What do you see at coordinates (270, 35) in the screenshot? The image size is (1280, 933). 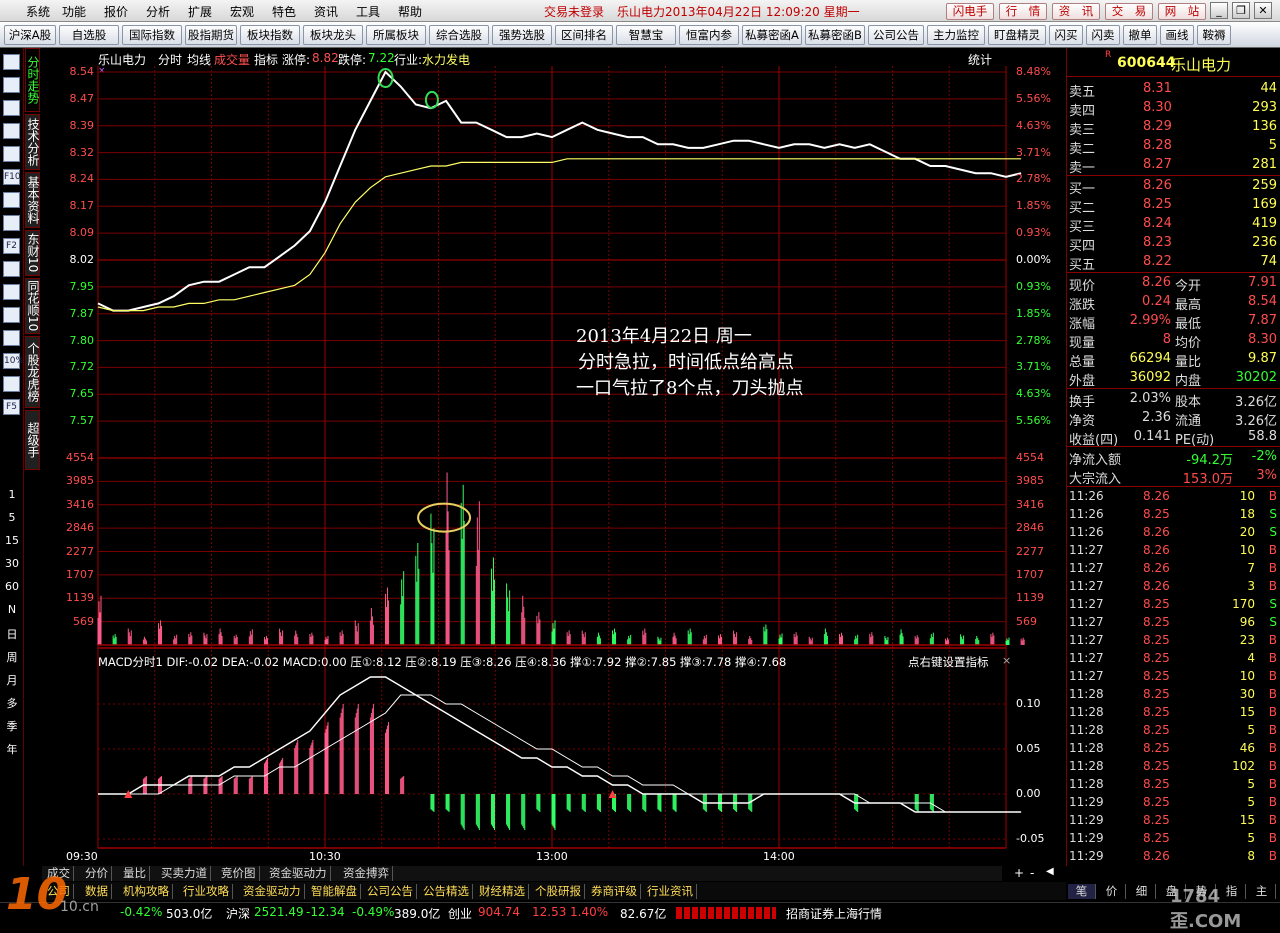 I see `toolbar-btn-4: 板块指数` at bounding box center [270, 35].